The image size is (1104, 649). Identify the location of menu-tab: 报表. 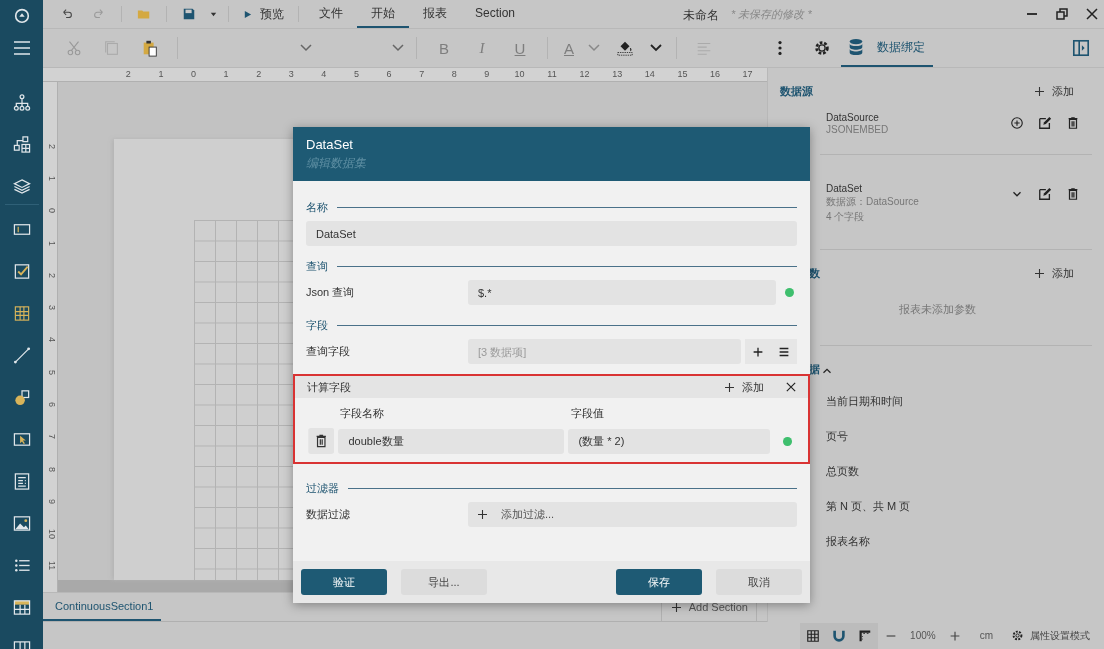
(435, 14).